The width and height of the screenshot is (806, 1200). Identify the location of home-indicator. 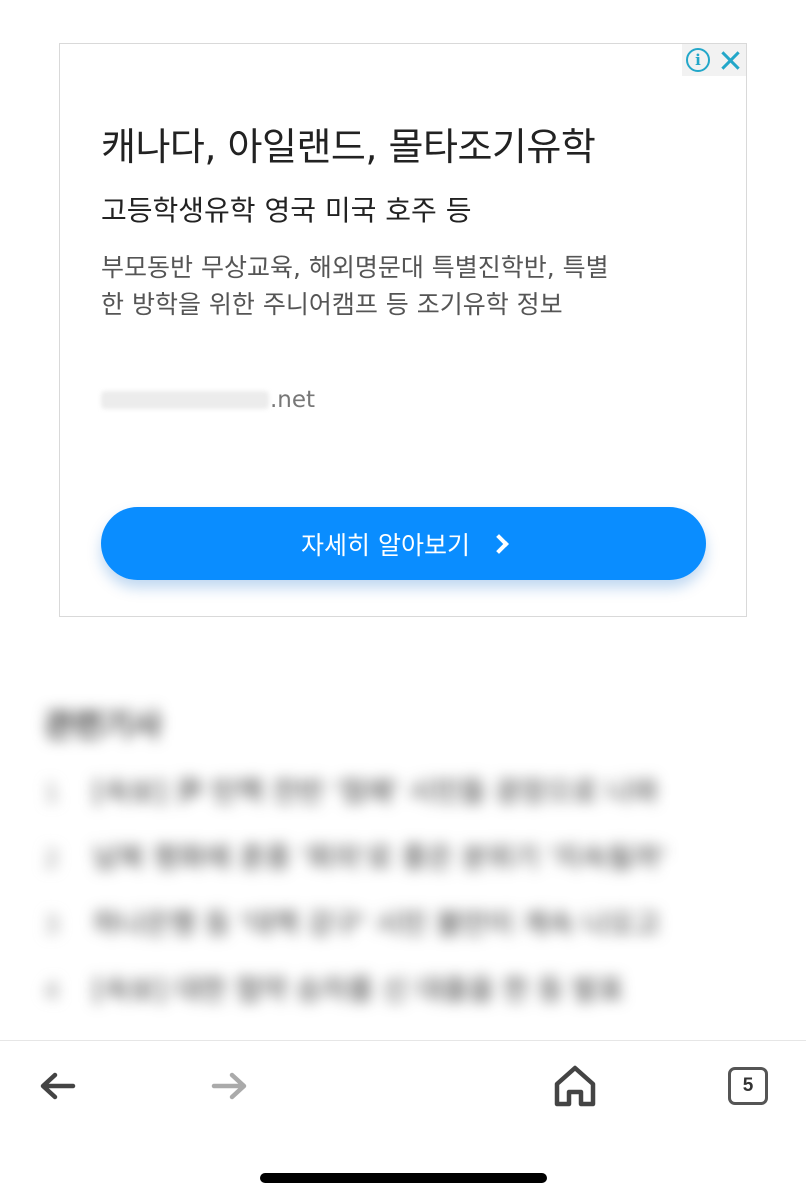
(403, 1178).